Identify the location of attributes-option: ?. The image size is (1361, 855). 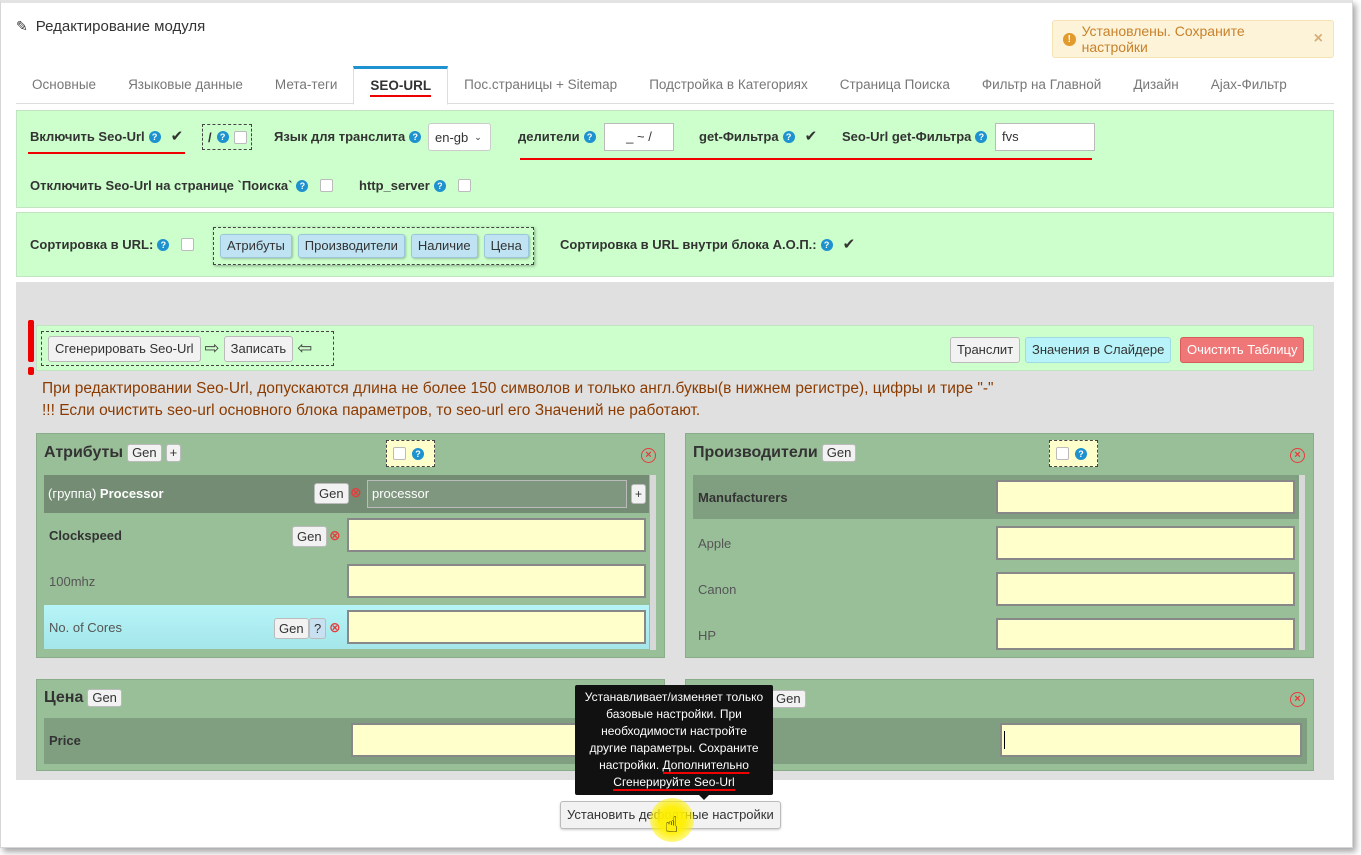
(410, 453).